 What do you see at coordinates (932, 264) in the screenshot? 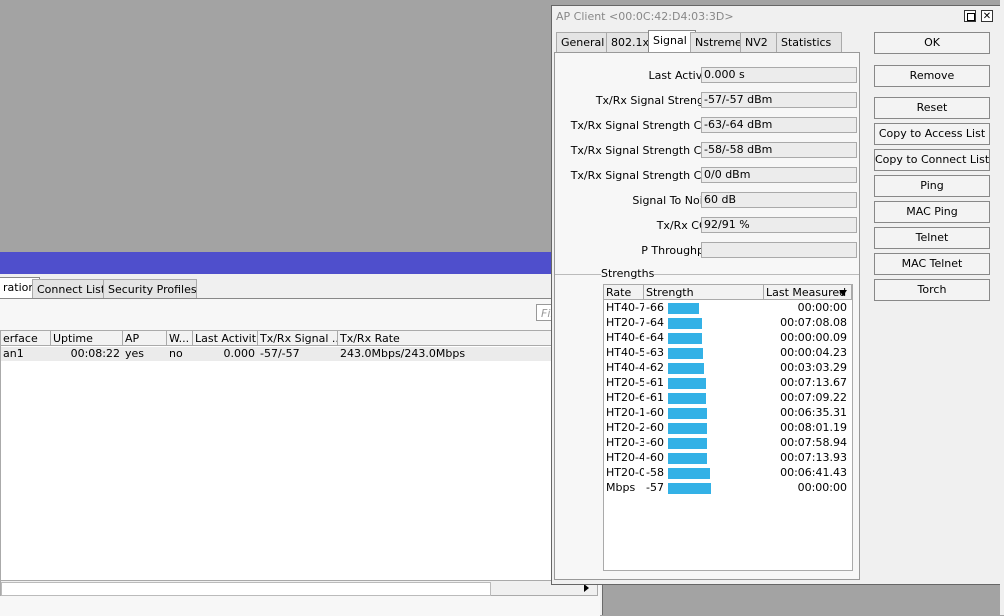
I see `mac-telnet-button: MAC Telnet` at bounding box center [932, 264].